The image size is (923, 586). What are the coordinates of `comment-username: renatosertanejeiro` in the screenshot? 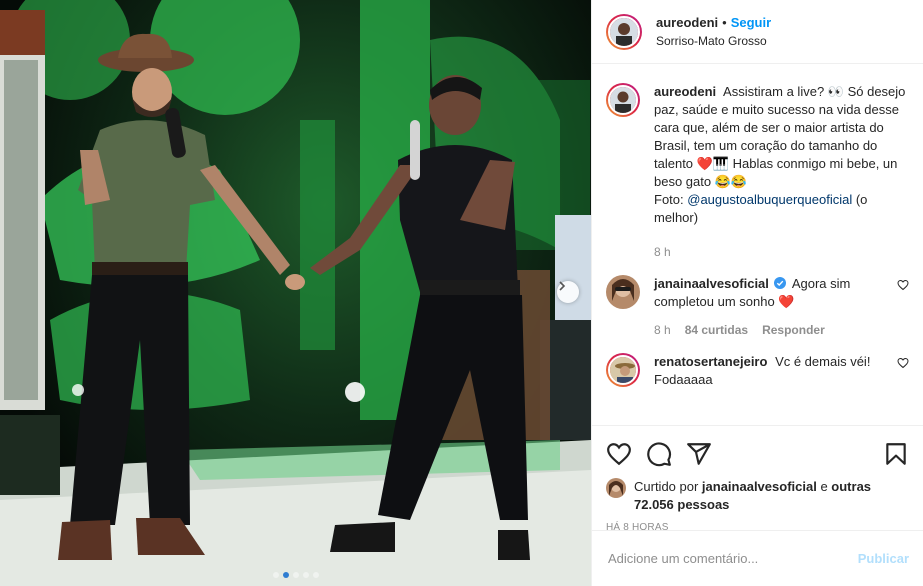 It's located at (710, 361).